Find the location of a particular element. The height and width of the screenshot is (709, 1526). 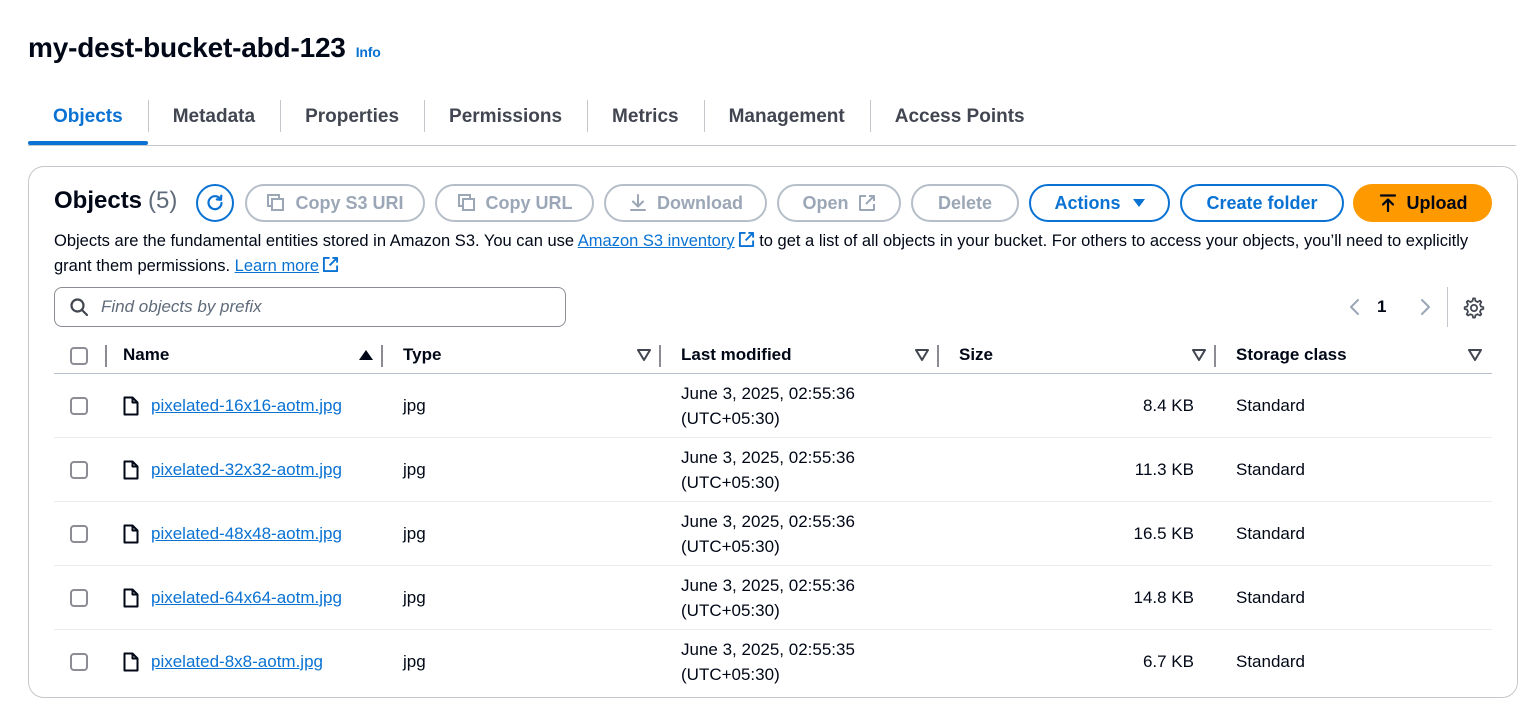

object-name-link: pixelated-64x64-aotm.jpg is located at coordinates (246, 598).